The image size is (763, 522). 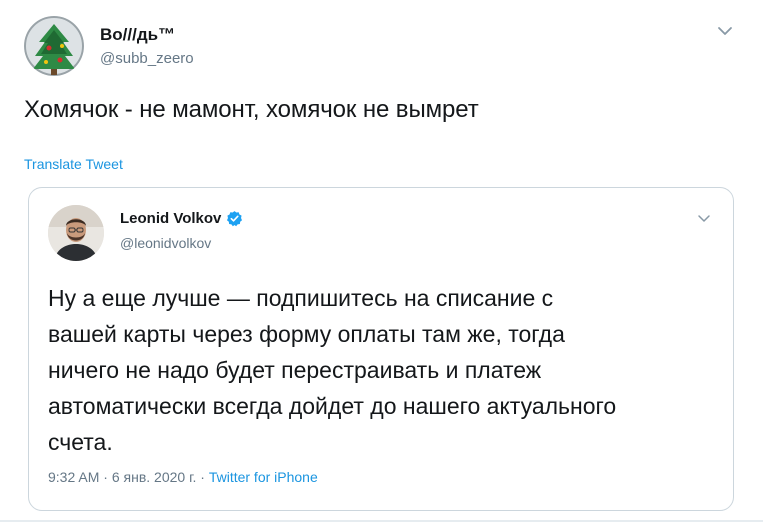 I want to click on quoted-name-row: Leonid Volkov, so click(x=181, y=218).